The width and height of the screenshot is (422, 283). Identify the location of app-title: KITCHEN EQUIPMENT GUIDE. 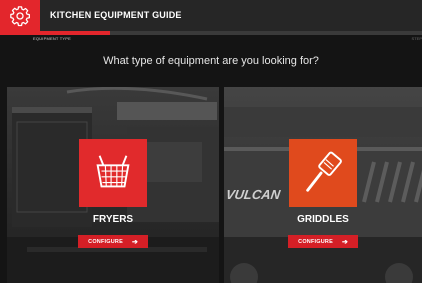
(116, 15).